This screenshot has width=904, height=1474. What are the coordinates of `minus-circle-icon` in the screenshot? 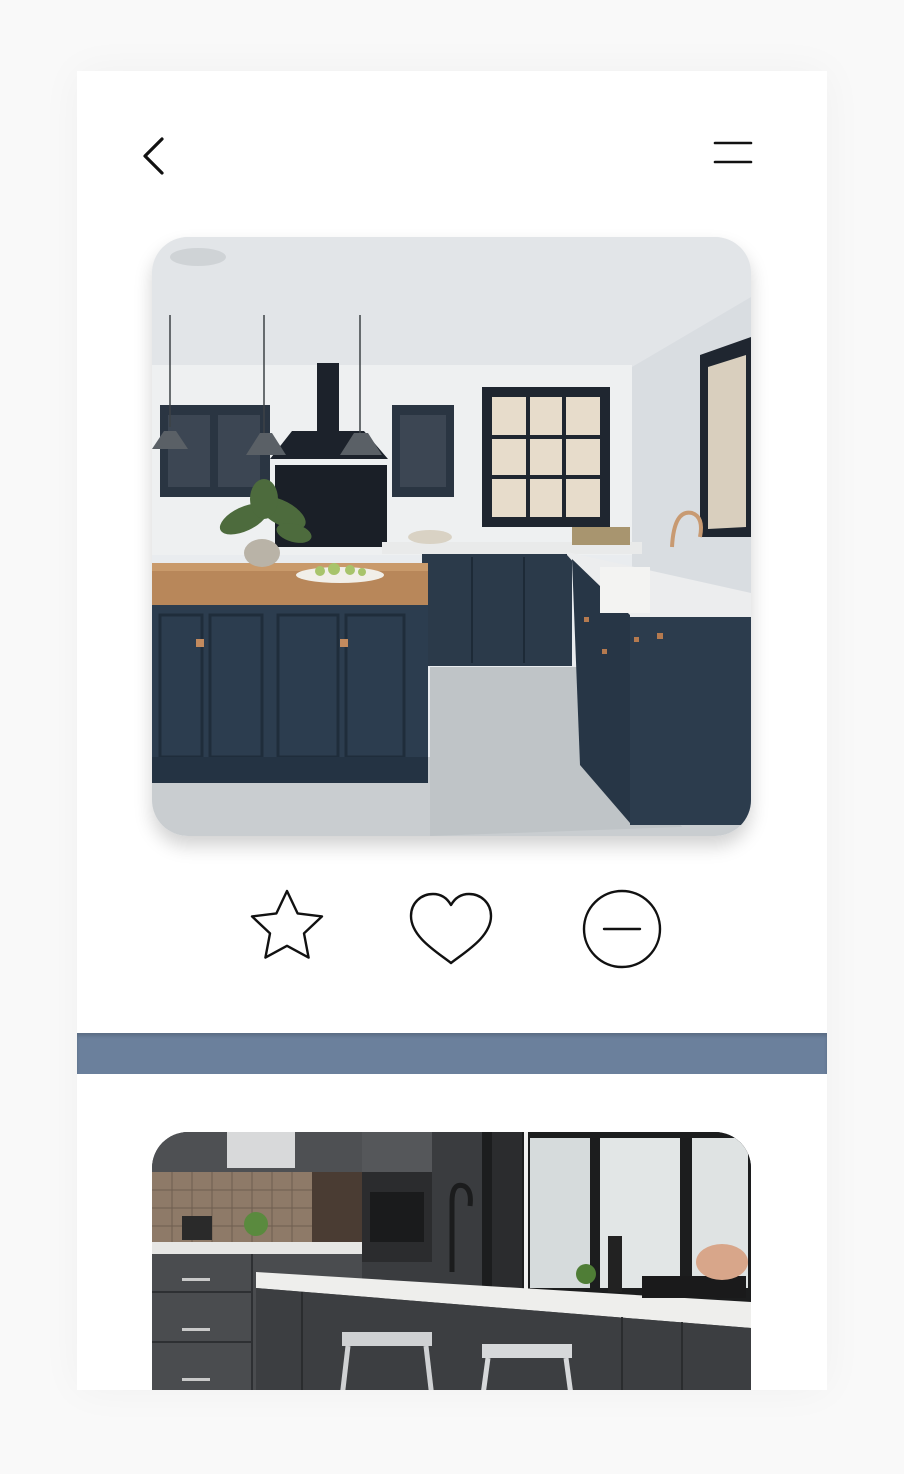 It's located at (622, 929).